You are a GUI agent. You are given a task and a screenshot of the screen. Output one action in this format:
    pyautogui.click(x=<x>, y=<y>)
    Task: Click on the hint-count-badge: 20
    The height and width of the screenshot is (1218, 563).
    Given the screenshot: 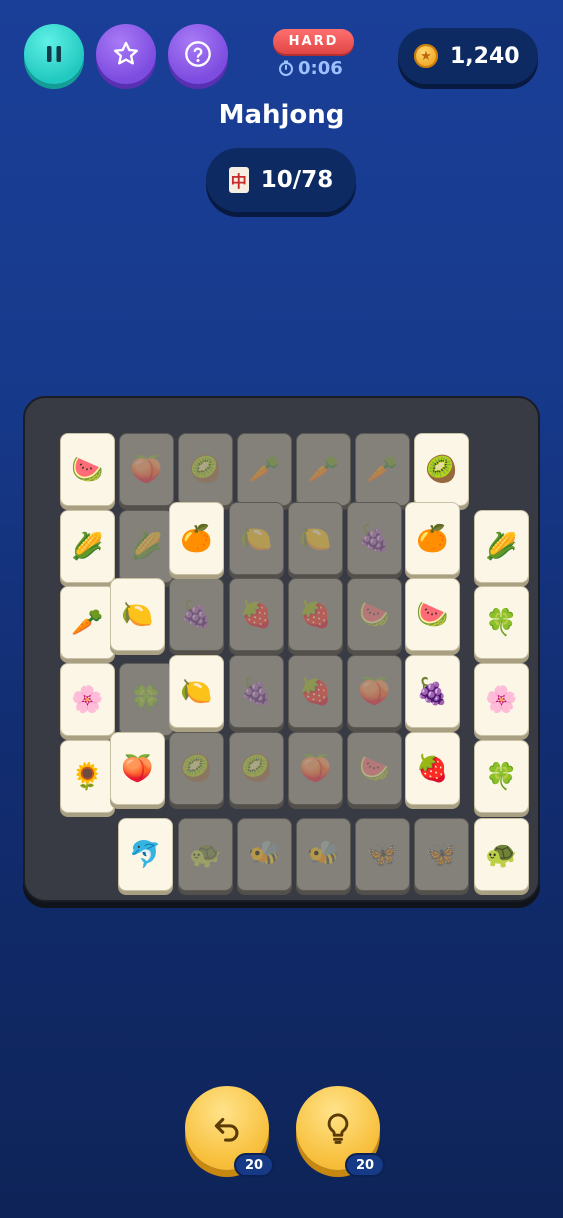 What is the action you would take?
    pyautogui.click(x=365, y=1165)
    